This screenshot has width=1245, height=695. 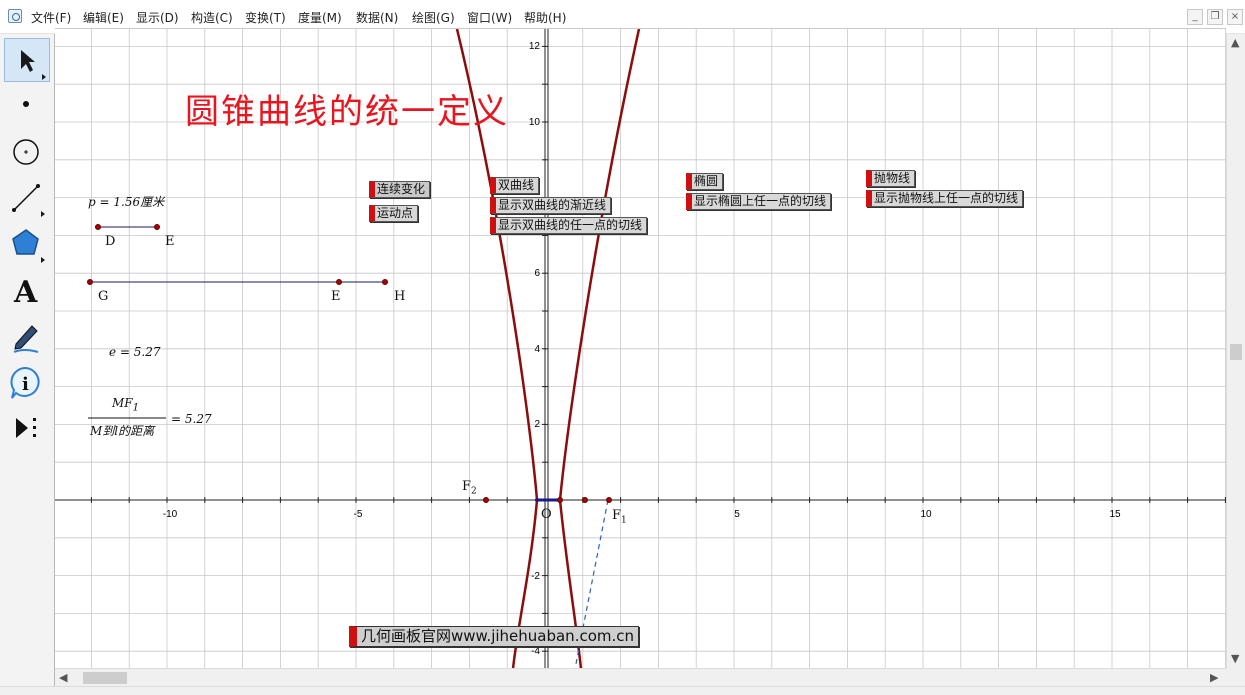 What do you see at coordinates (585, 500) in the screenshot?
I see `axis-point` at bounding box center [585, 500].